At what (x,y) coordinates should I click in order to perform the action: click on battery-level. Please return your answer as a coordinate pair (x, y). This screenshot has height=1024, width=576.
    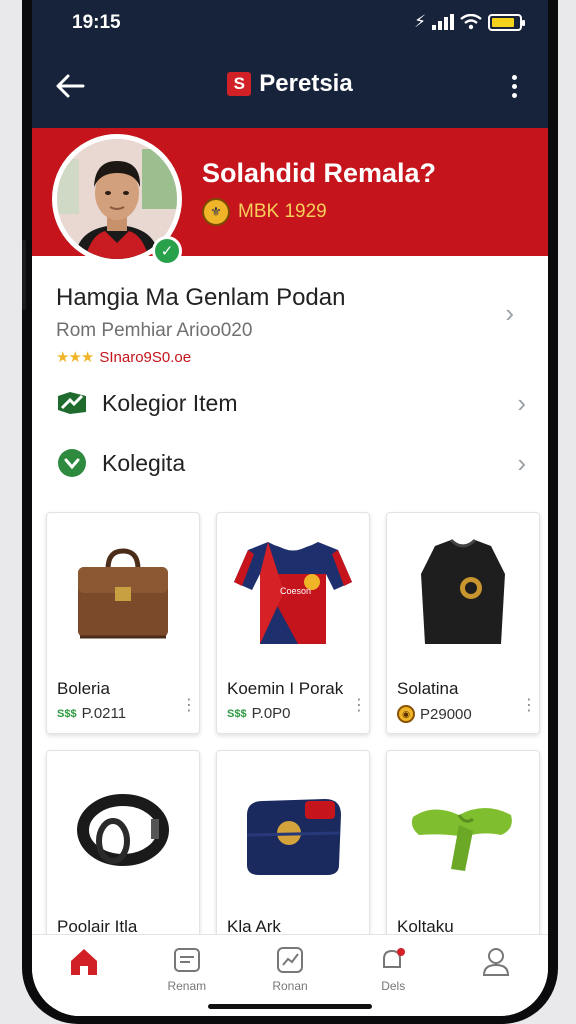
    Looking at the image, I should click on (503, 22).